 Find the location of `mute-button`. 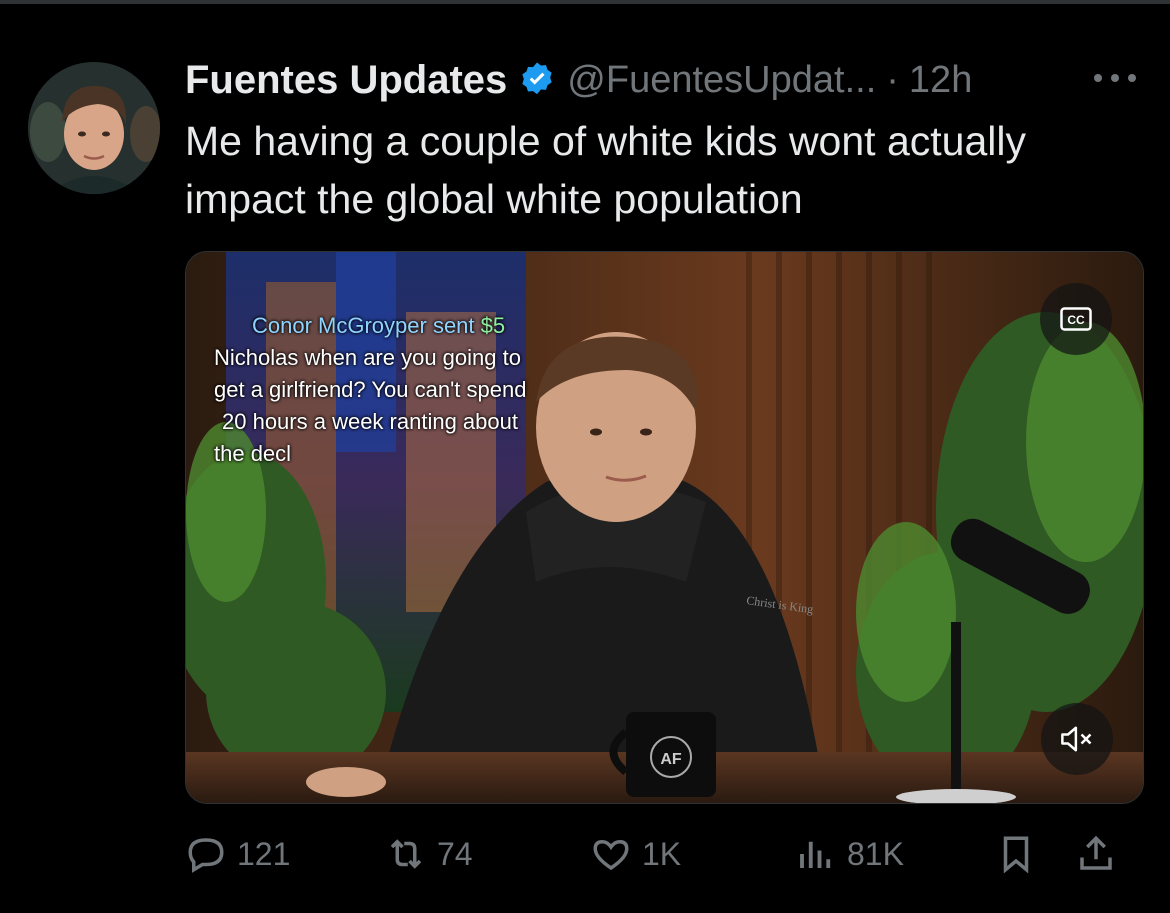

mute-button is located at coordinates (1077, 739).